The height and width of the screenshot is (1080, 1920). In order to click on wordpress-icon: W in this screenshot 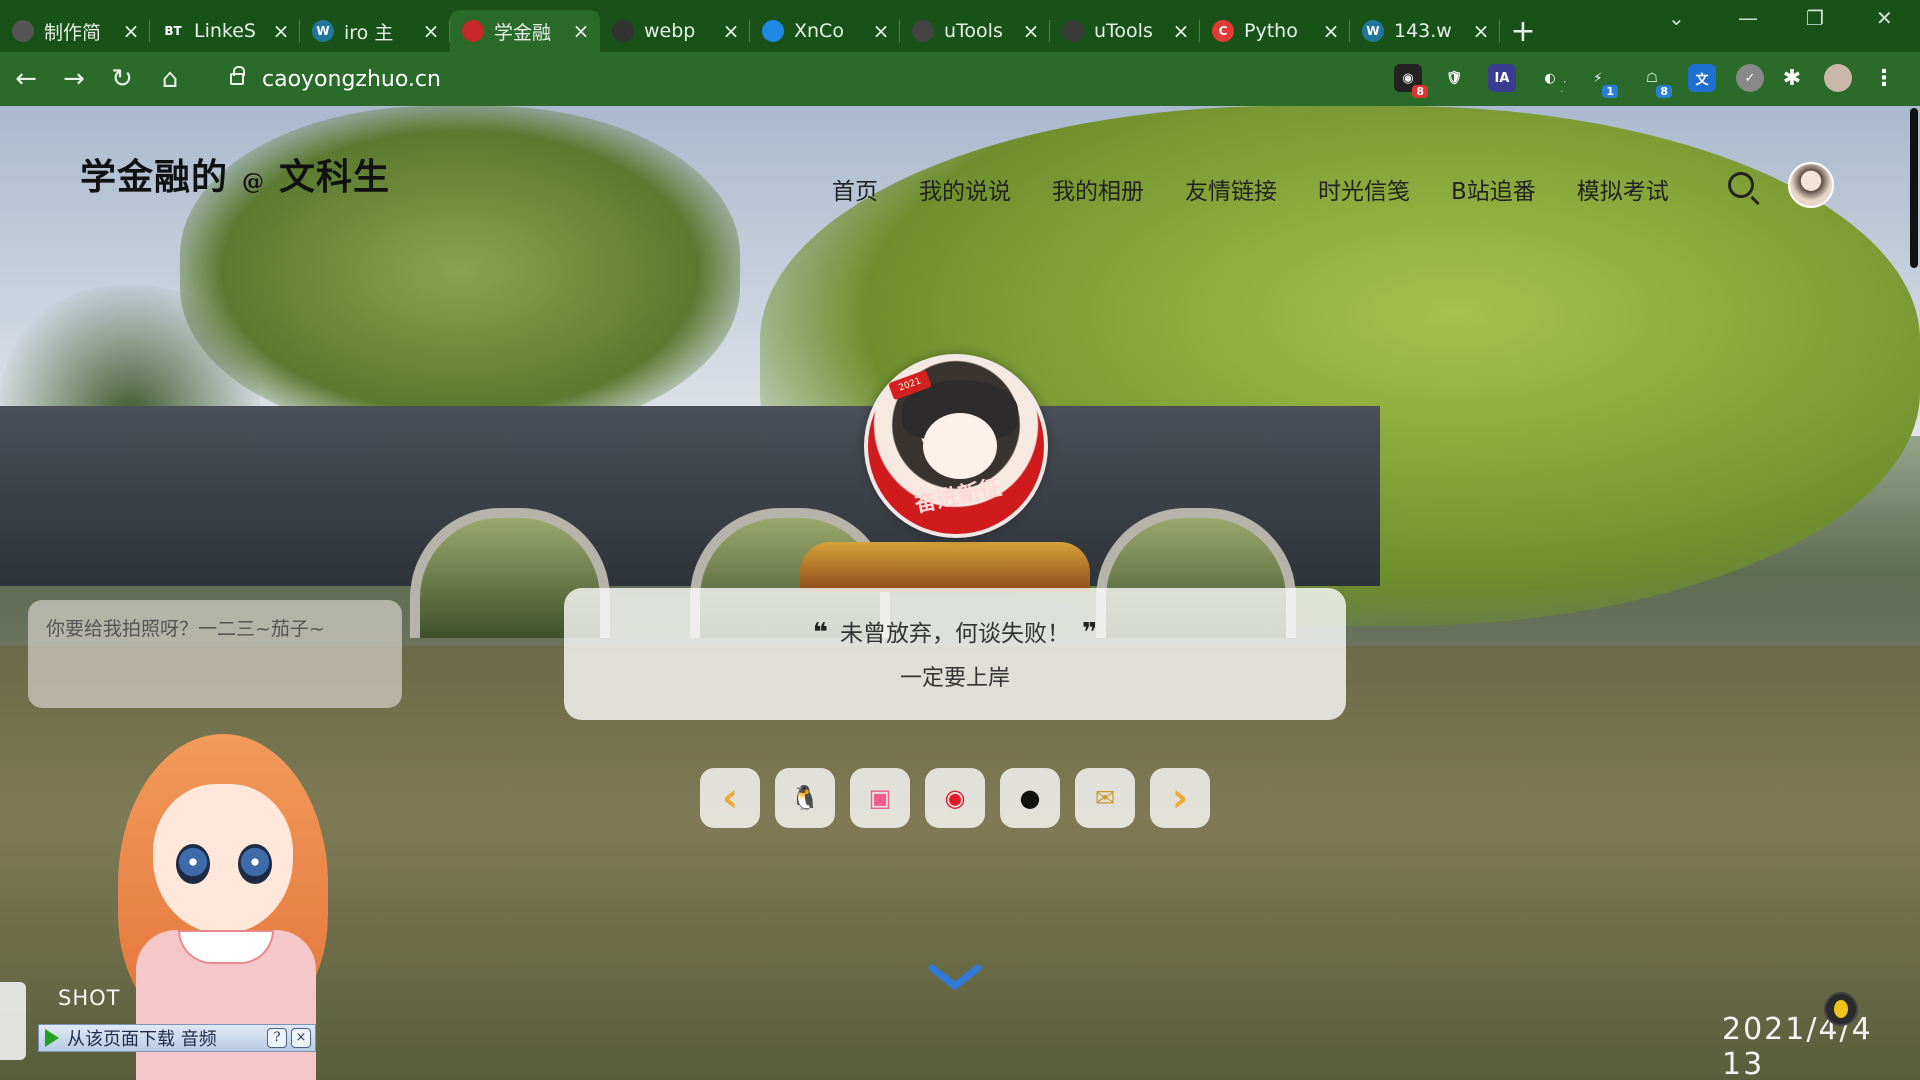, I will do `click(1373, 31)`.